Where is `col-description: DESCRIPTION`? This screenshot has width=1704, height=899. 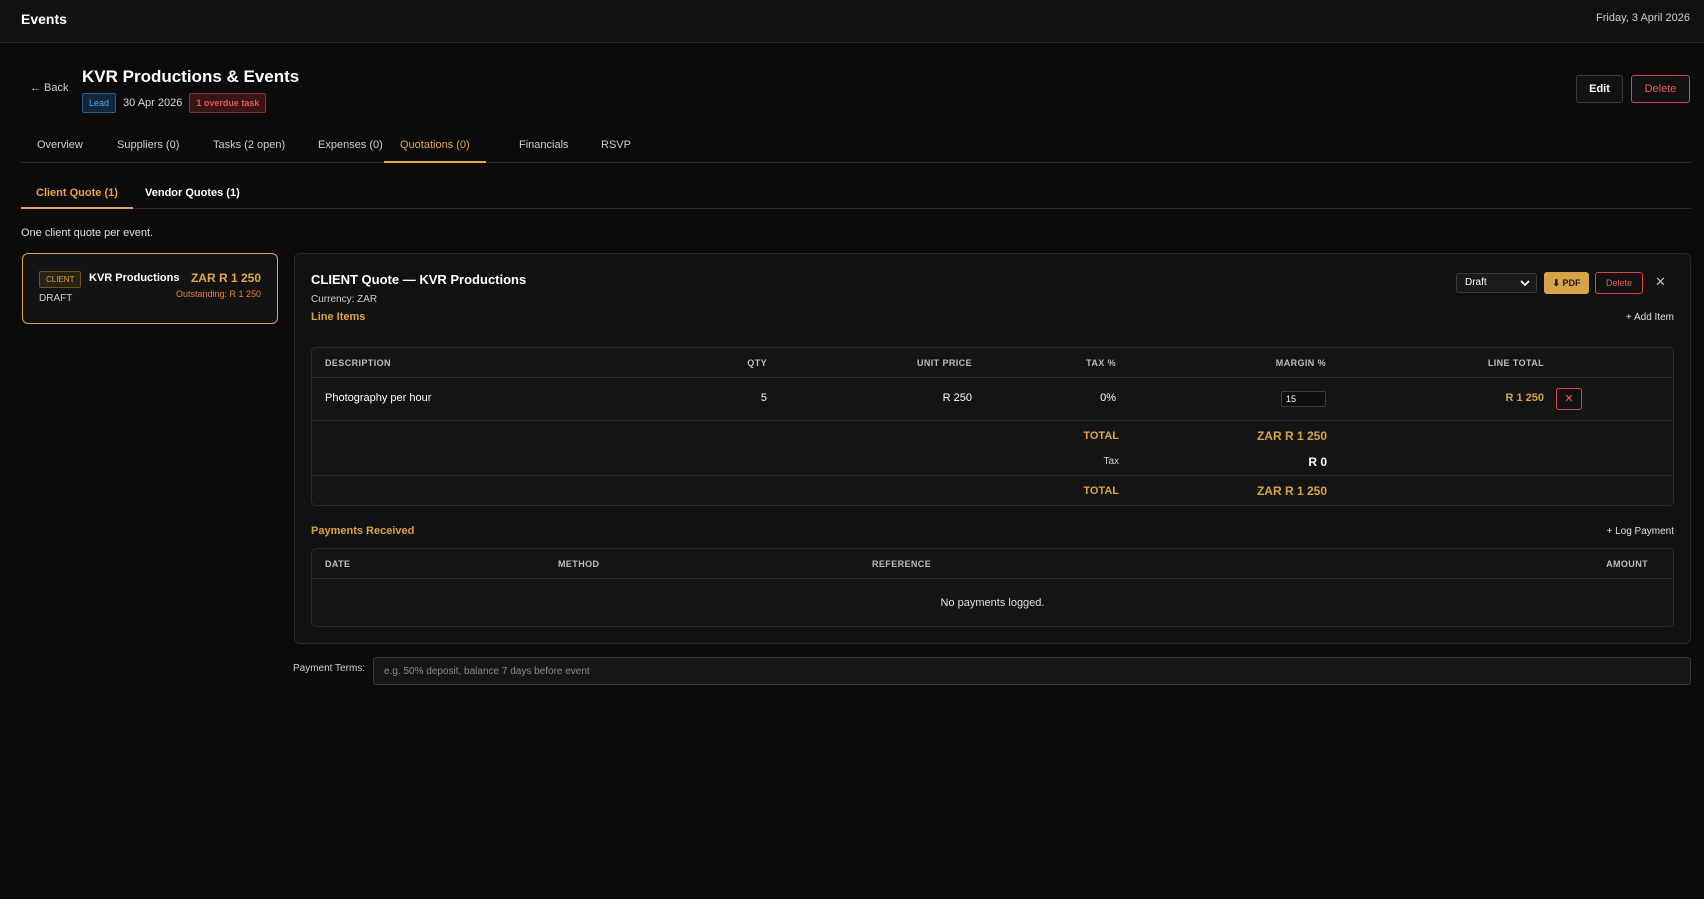 col-description: DESCRIPTION is located at coordinates (358, 363).